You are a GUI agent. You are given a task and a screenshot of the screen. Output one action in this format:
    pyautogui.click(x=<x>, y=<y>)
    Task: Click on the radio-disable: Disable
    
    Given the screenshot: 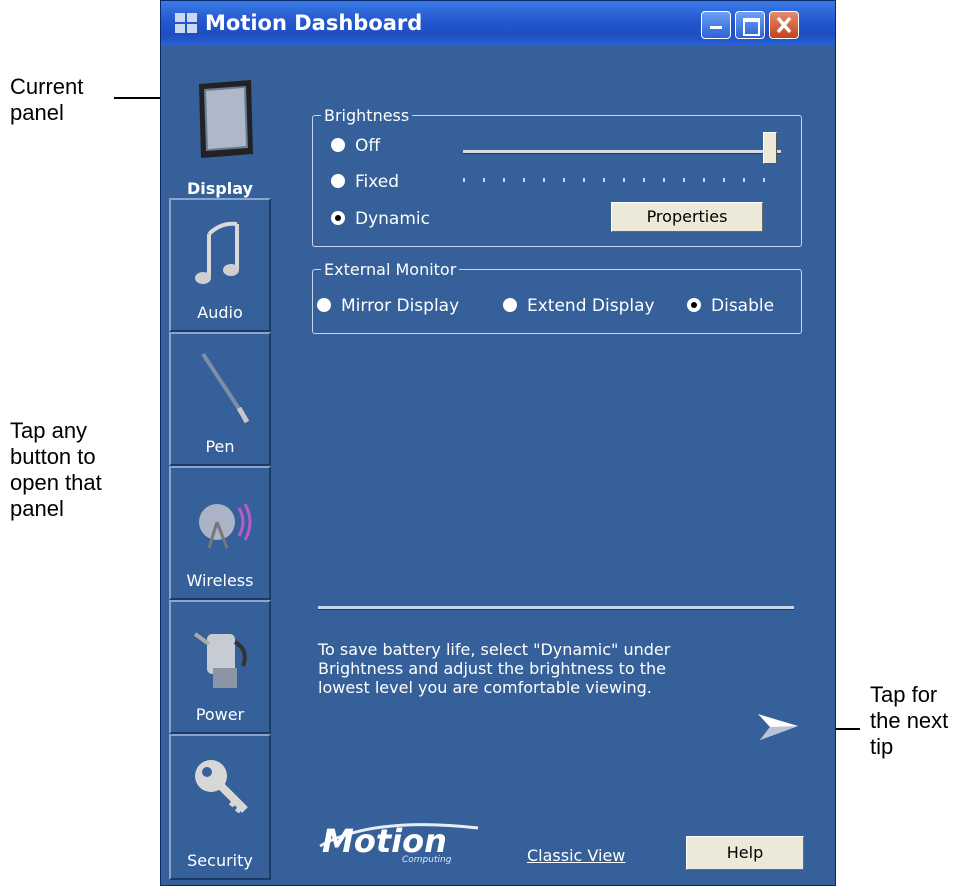 What is the action you would take?
    pyautogui.click(x=730, y=306)
    